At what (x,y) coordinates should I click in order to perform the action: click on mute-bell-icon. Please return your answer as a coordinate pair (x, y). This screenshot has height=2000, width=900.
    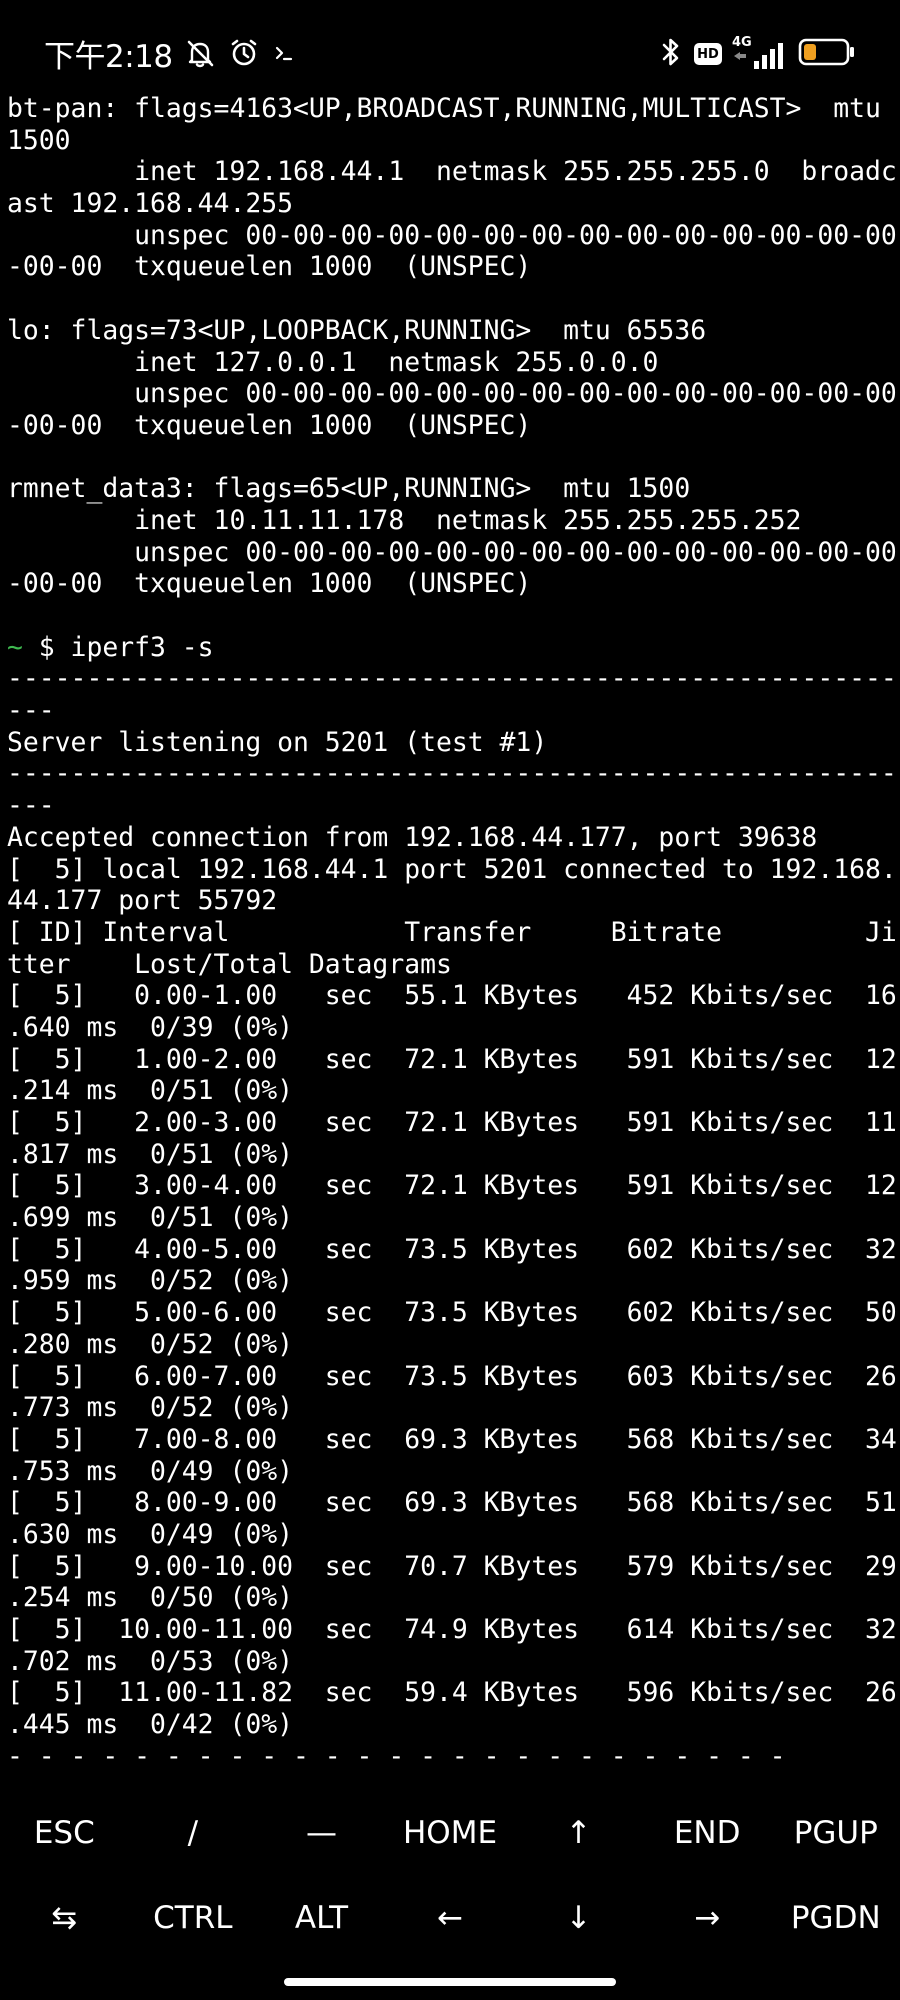
    Looking at the image, I should click on (200, 53).